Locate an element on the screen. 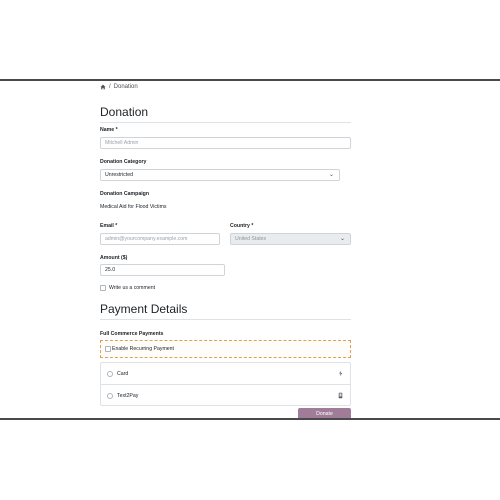 This screenshot has height=500, width=500. amount-input-value: 25.0 is located at coordinates (110, 270).